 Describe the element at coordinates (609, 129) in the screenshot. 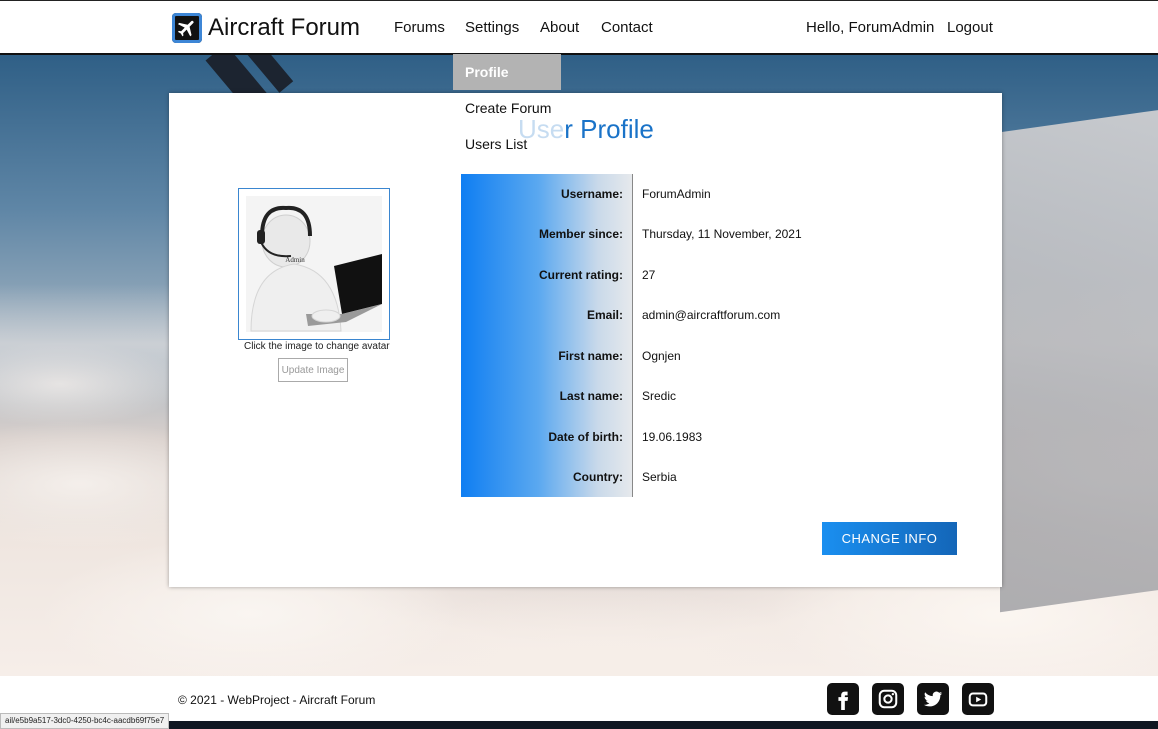

I see `page-title-visible-part: r Profile` at that location.